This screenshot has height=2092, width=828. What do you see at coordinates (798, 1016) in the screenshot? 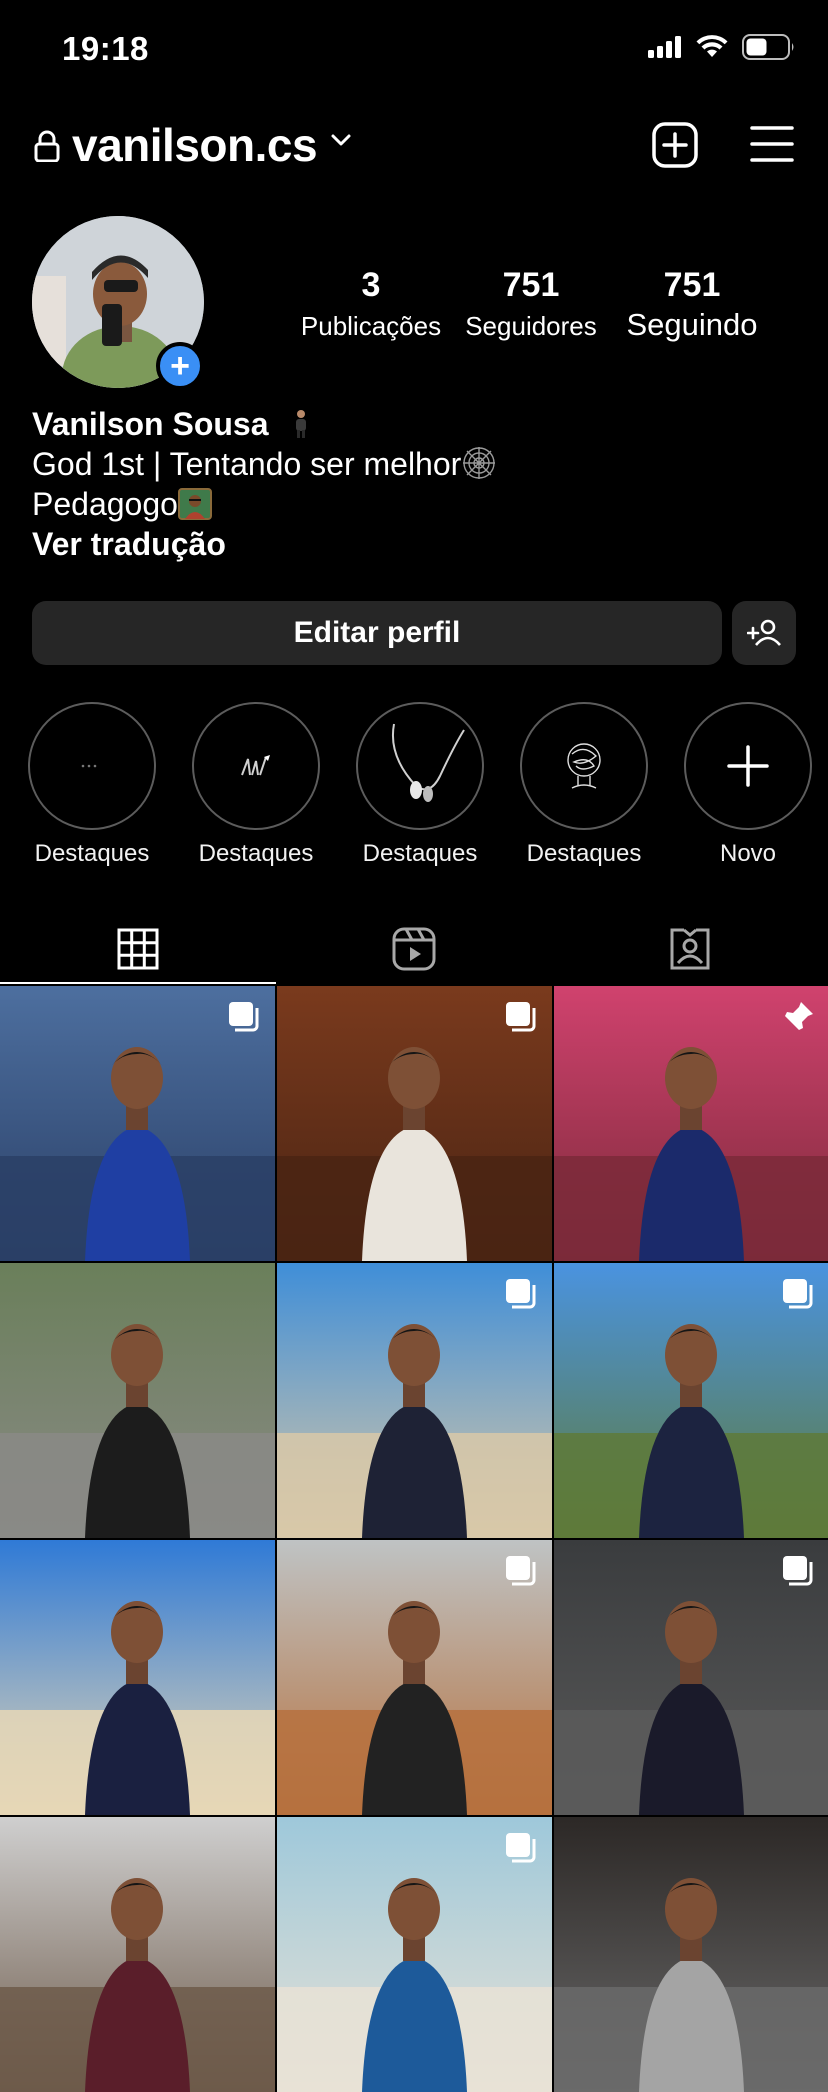
I see `pin-icon` at bounding box center [798, 1016].